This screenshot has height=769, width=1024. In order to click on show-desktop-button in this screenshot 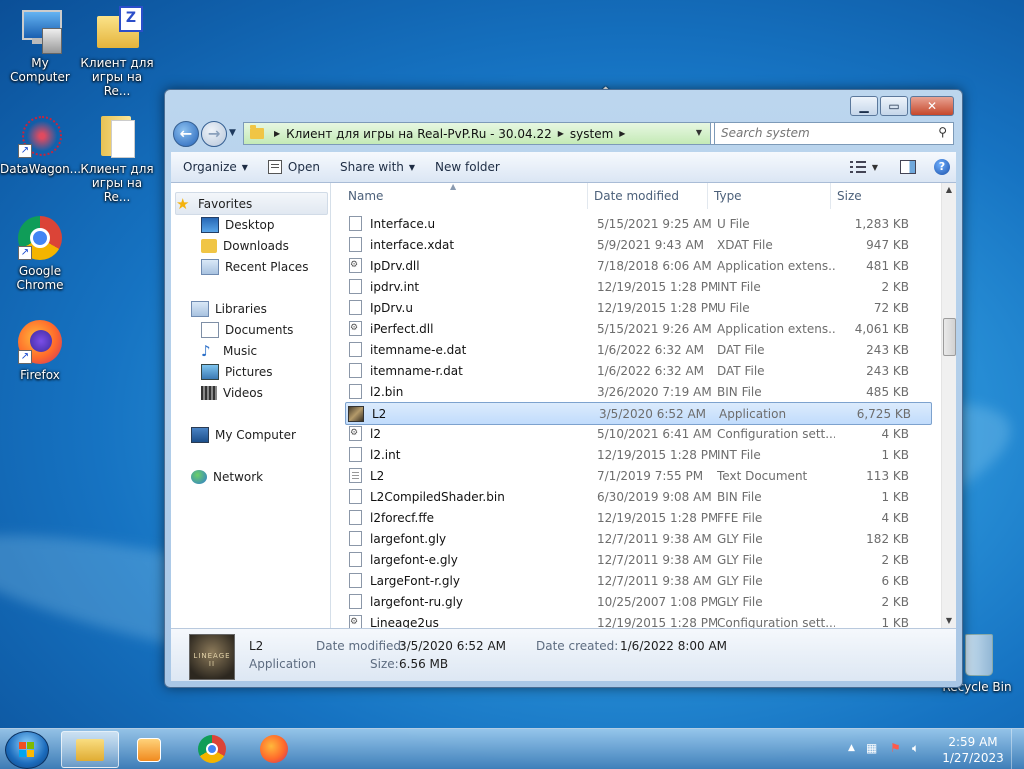, I will do `click(1017, 749)`.